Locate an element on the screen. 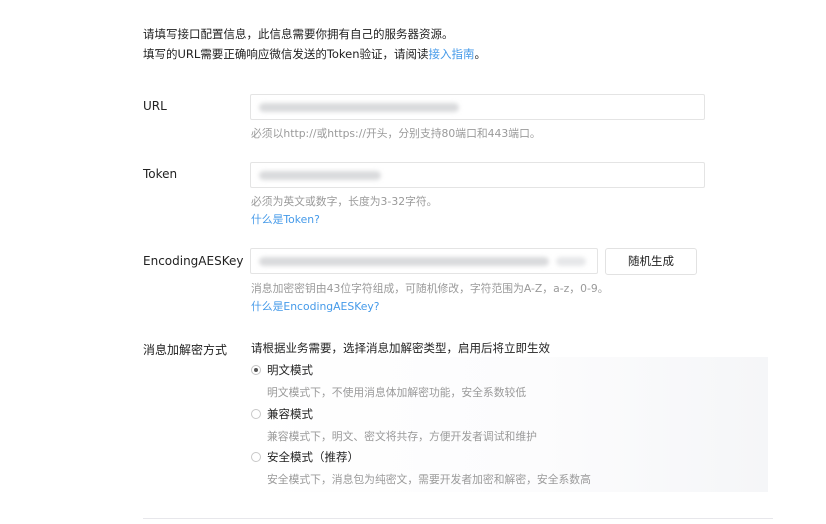  aeskey-input is located at coordinates (424, 261).